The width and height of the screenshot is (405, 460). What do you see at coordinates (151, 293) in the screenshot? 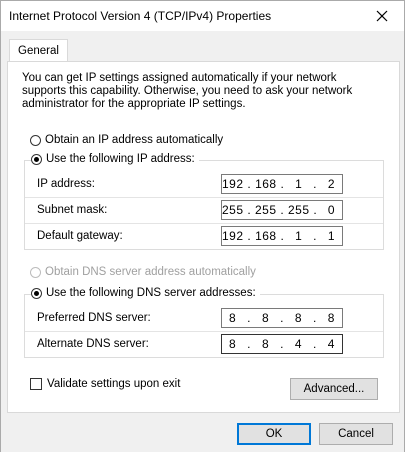
I see `radio-dns-manual-label: Use the following DNS server addresses:` at bounding box center [151, 293].